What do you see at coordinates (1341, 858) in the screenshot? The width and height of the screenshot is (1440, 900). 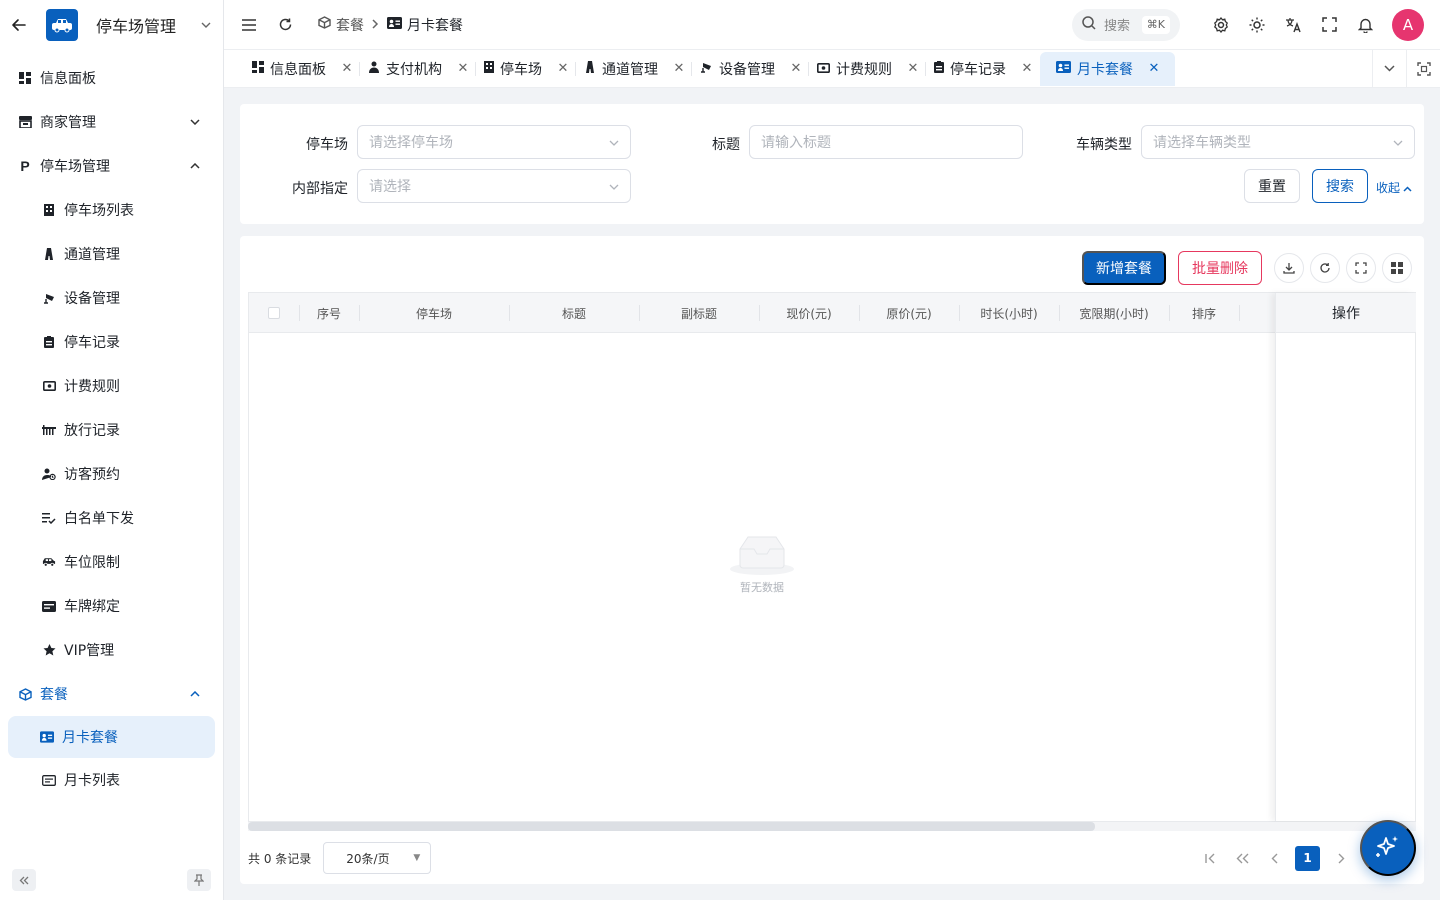 I see `next-page-icon` at bounding box center [1341, 858].